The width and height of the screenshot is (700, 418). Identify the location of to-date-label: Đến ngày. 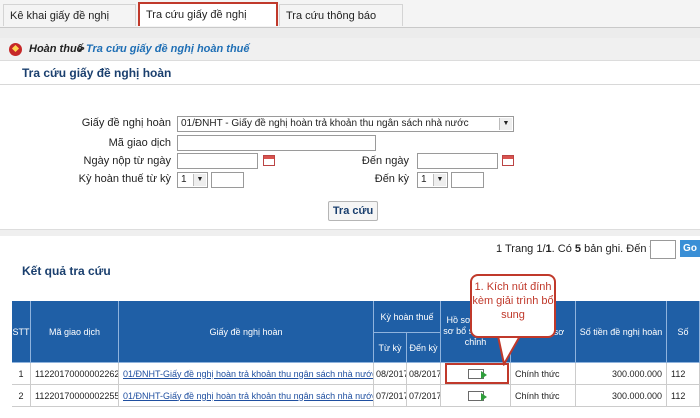
(385, 161).